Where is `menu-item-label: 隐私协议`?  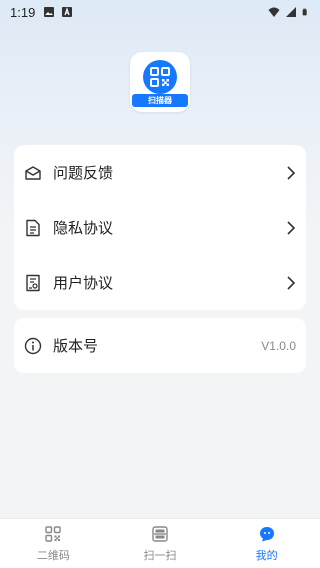 menu-item-label: 隐私协议 is located at coordinates (83, 228).